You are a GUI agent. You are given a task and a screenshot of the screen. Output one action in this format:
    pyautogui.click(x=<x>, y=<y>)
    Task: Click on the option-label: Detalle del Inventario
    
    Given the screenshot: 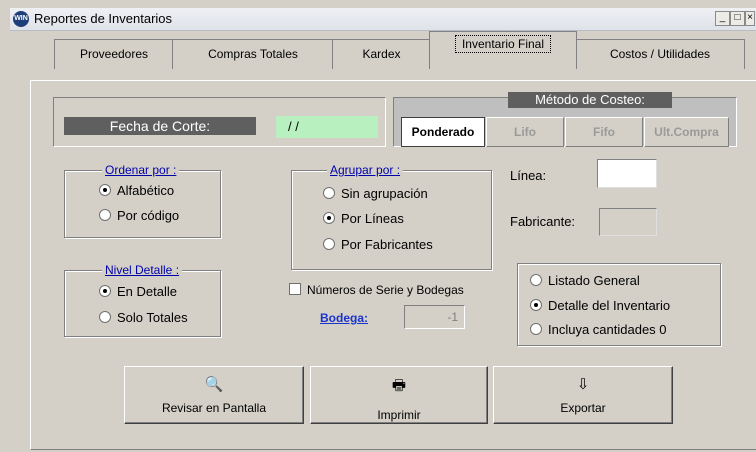 What is the action you would take?
    pyautogui.click(x=609, y=305)
    